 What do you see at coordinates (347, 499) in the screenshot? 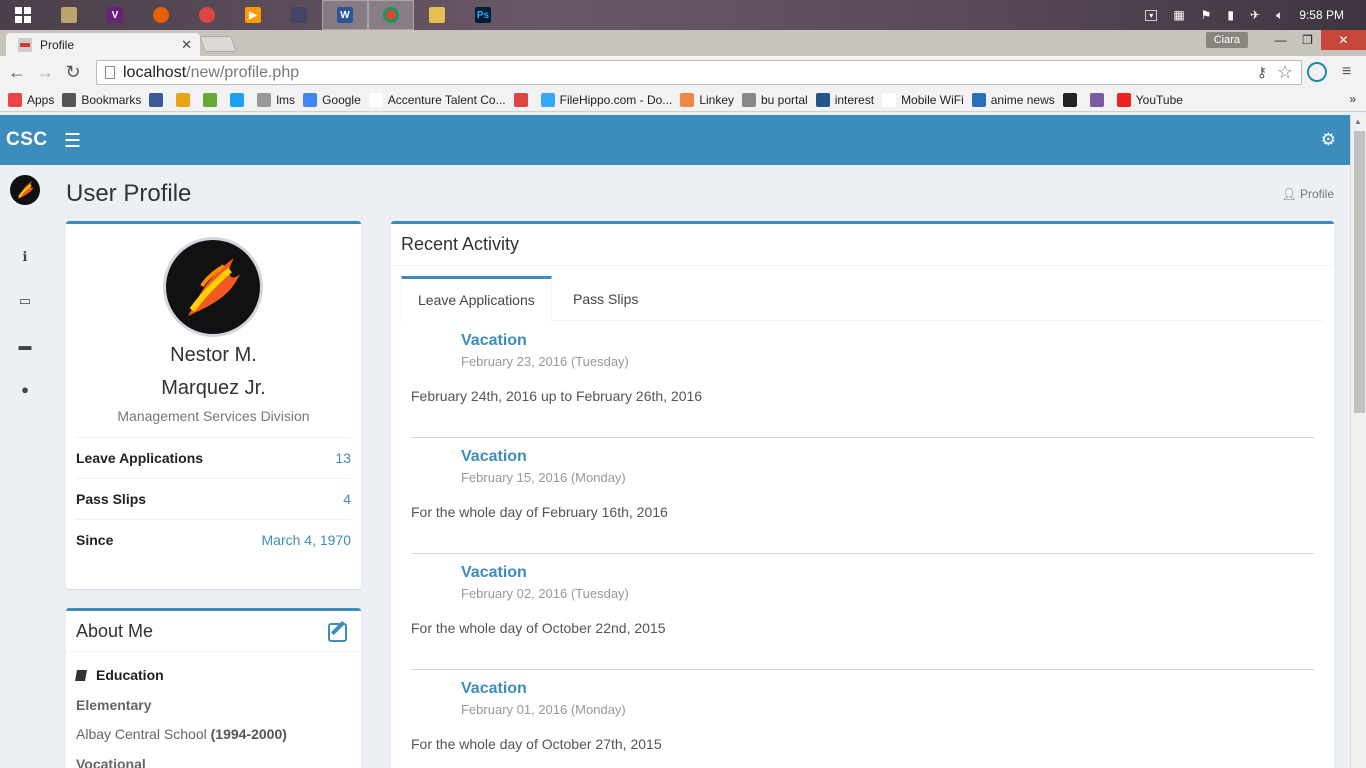
I see `stat-value-link: 4` at bounding box center [347, 499].